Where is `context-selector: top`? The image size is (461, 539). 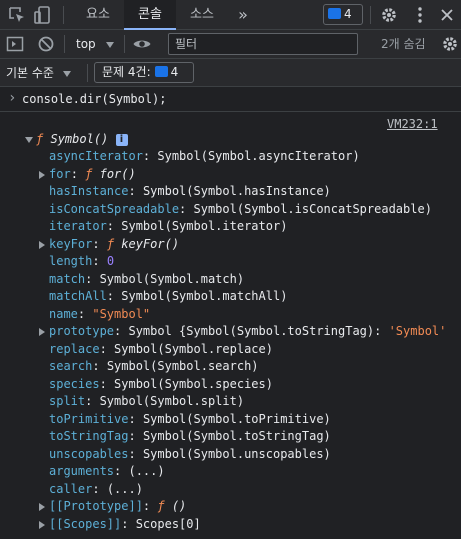
context-selector: top is located at coordinates (95, 44).